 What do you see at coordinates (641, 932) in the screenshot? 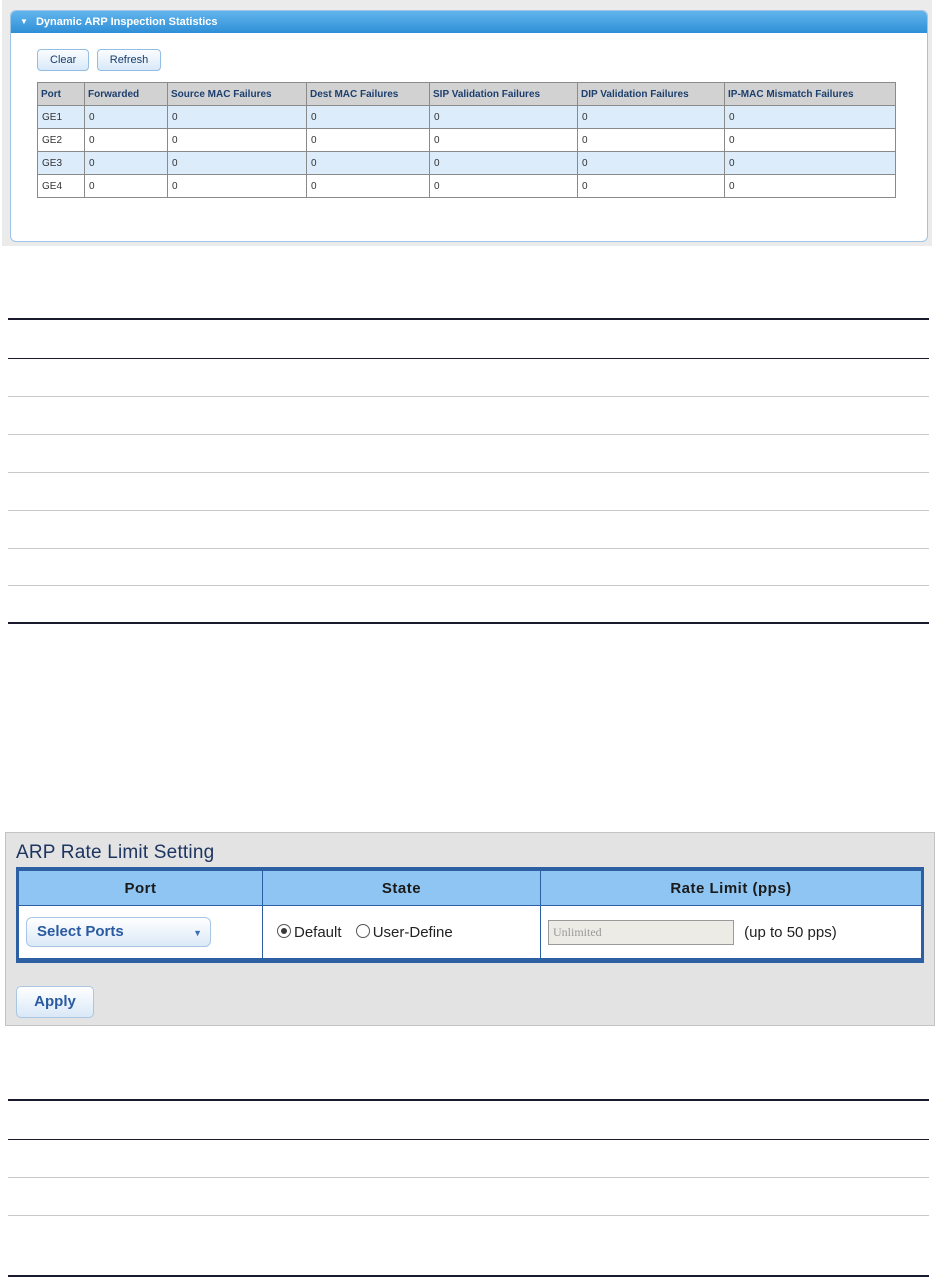
I see `rate-limit-input` at bounding box center [641, 932].